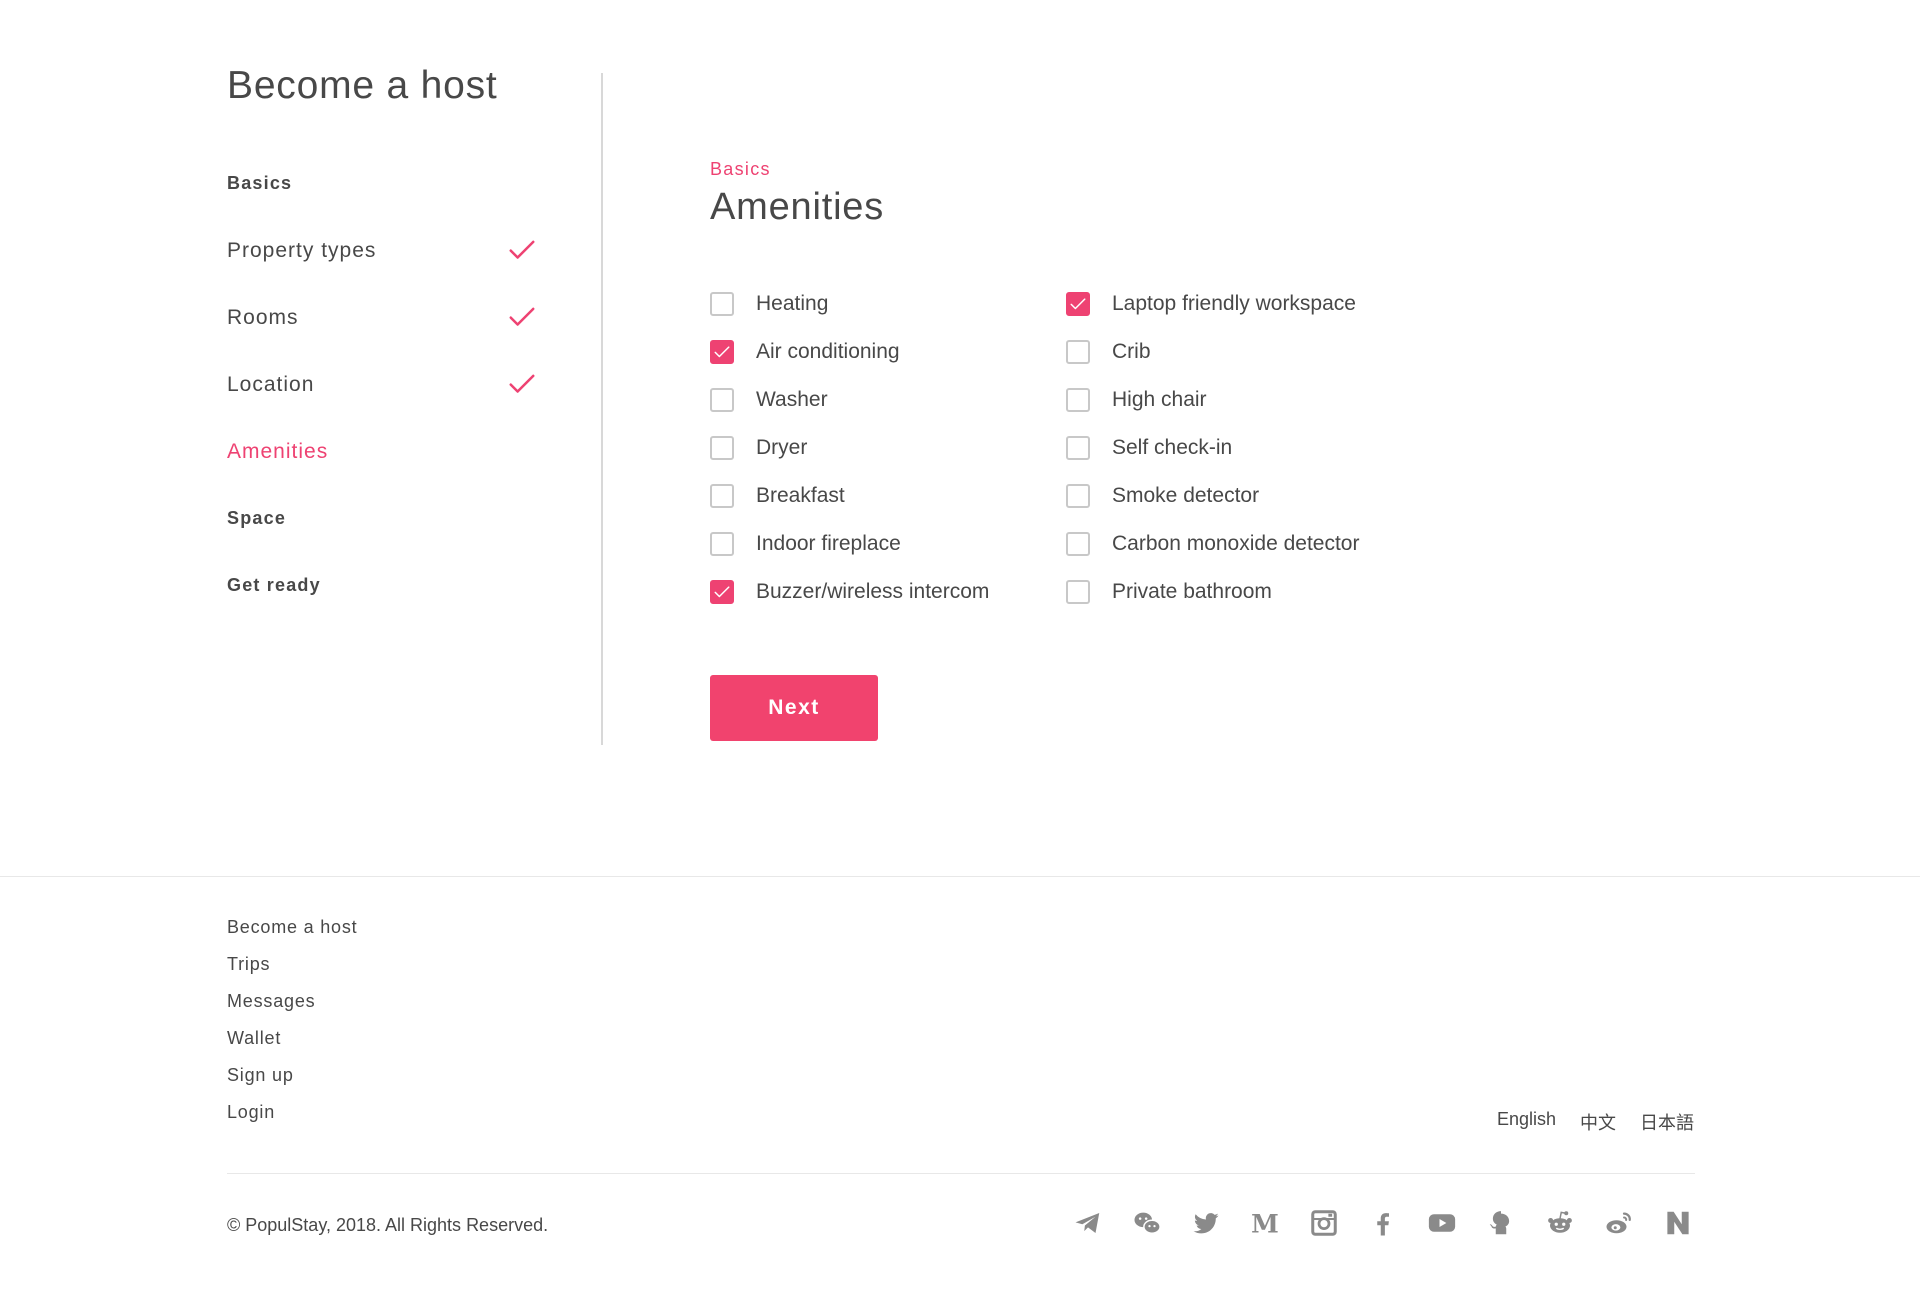  Describe the element at coordinates (302, 250) in the screenshot. I see `sidebar-item-label: Property types` at that location.